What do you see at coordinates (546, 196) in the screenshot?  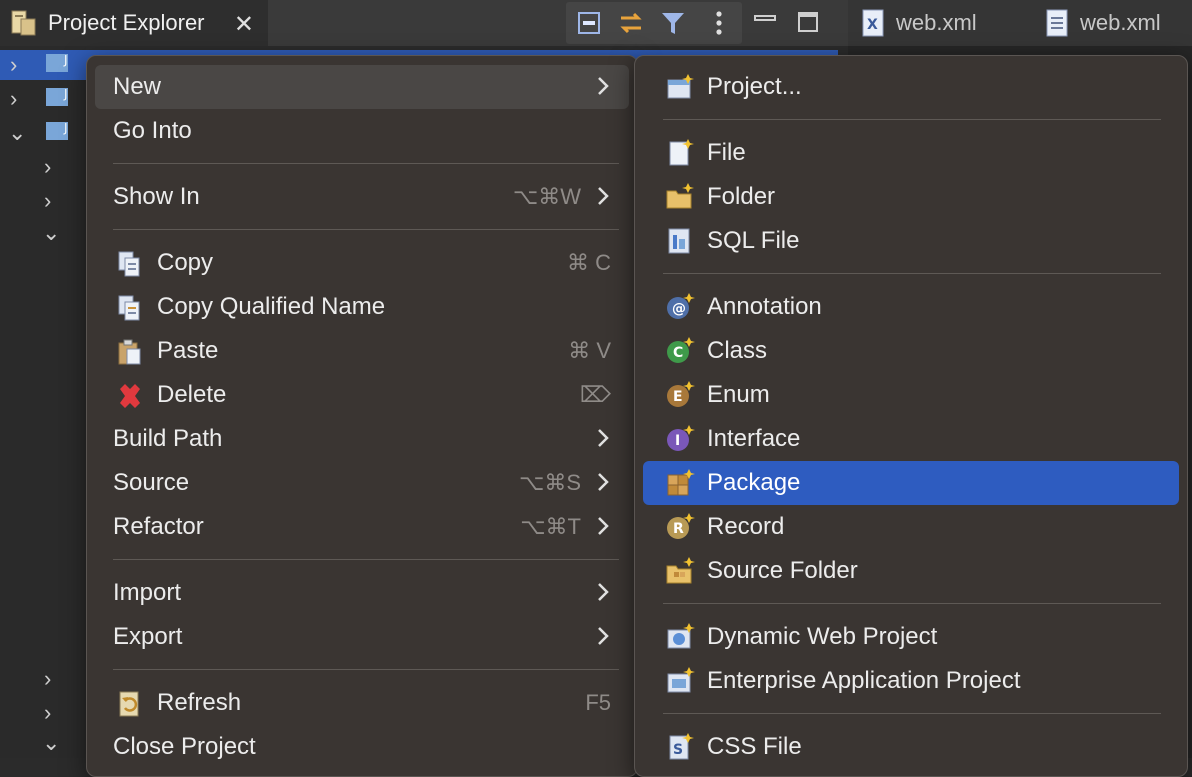 I see `shortcut-label: ⌥⌘W` at bounding box center [546, 196].